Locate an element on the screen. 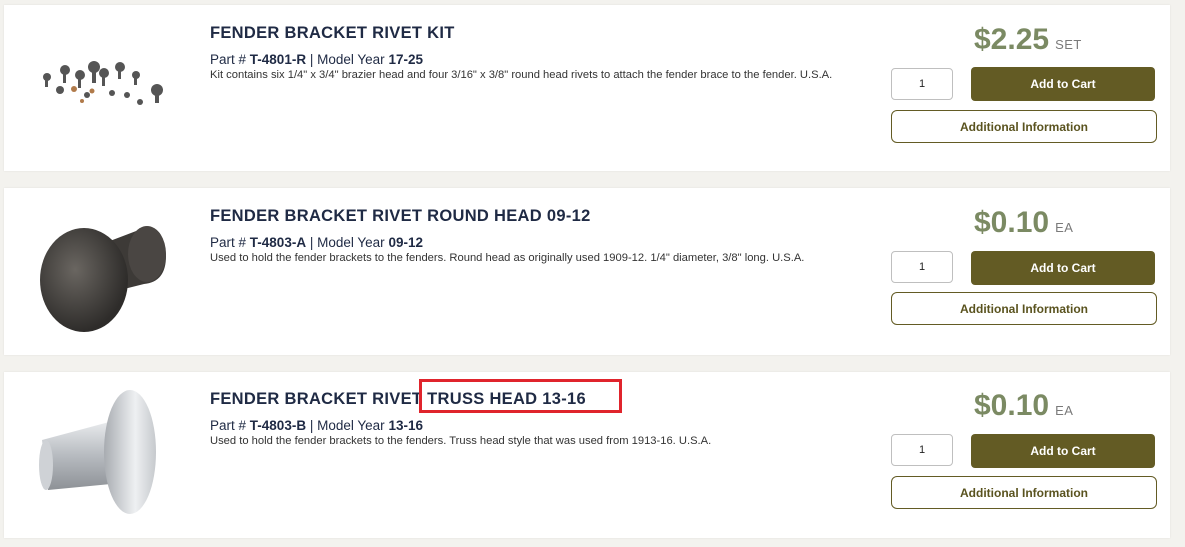  highlight-box is located at coordinates (520, 396).